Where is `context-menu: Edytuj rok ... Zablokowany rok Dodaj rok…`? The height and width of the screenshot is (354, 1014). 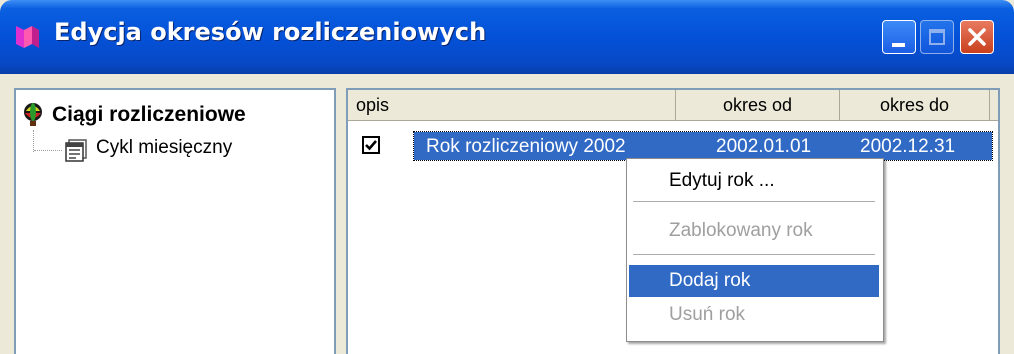
context-menu: Edytuj rok ... Zablokowany rok Dodaj rok… is located at coordinates (755, 250).